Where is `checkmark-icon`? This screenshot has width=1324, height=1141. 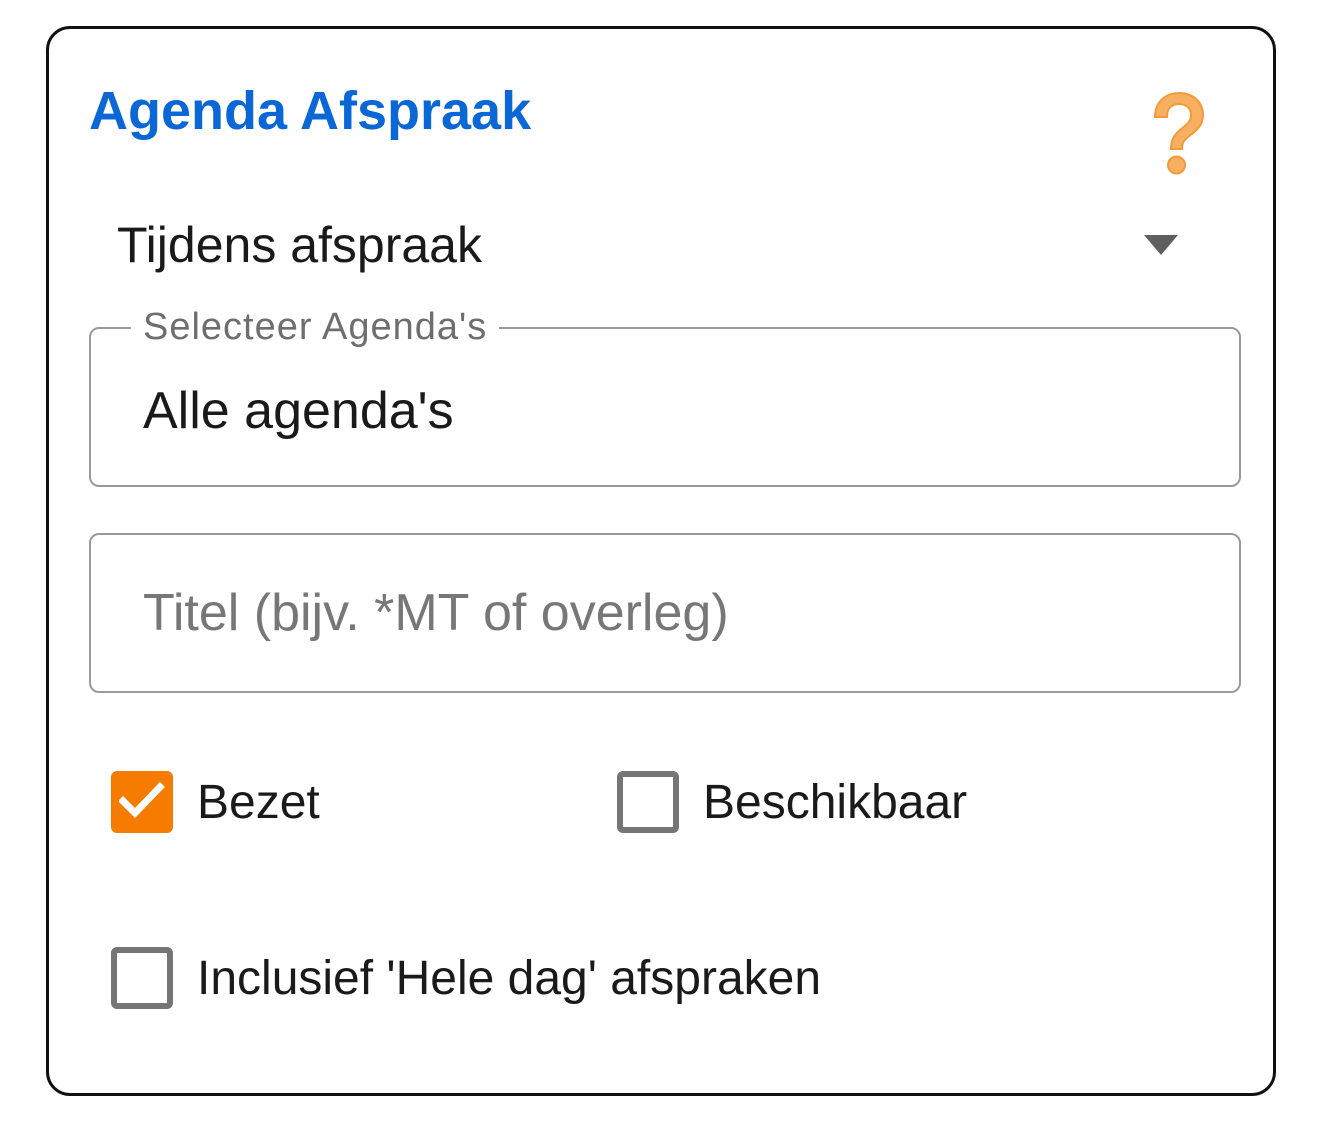
checkmark-icon is located at coordinates (142, 800).